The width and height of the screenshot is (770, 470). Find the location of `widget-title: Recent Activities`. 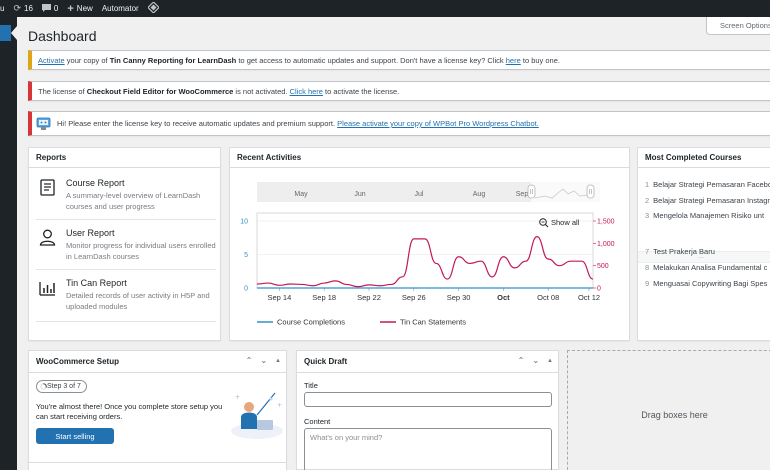

widget-title: Recent Activities is located at coordinates (269, 157).